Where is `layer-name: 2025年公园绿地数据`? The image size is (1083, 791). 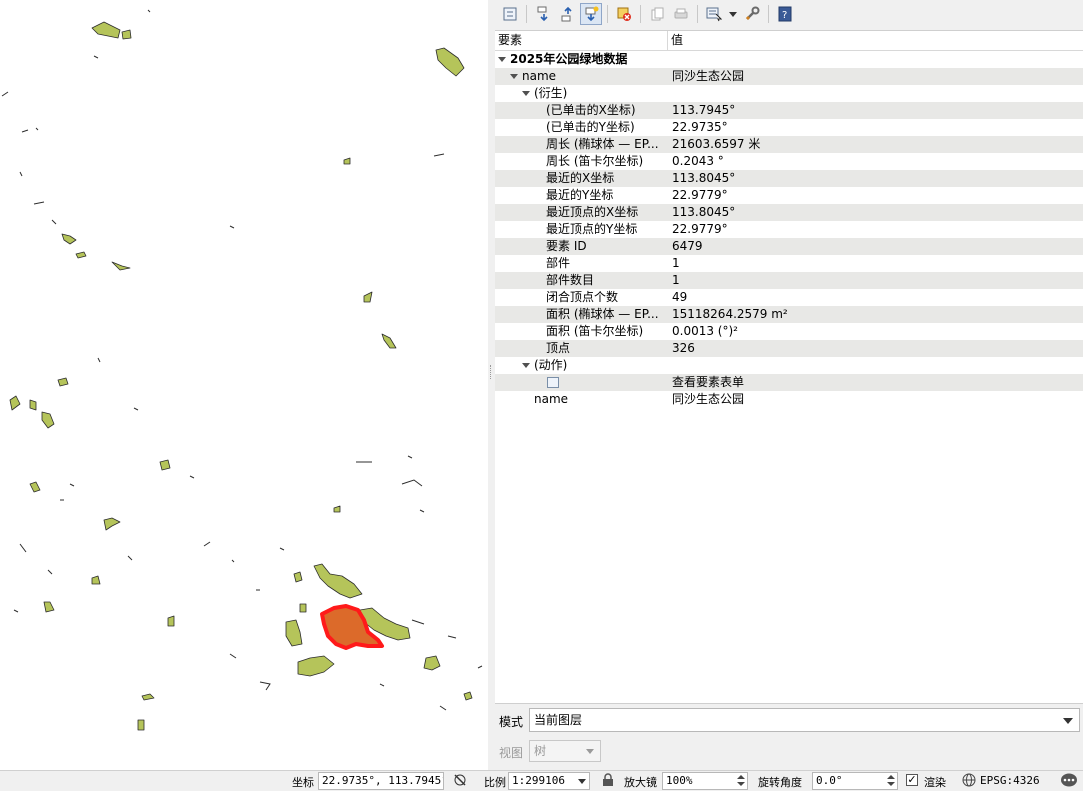
layer-name: 2025年公园绿地数据 is located at coordinates (569, 59).